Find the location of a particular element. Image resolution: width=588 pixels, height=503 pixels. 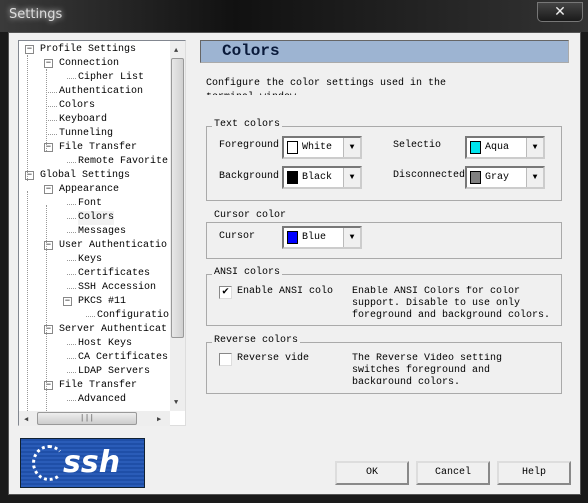

ansi-colors-legend: ANSI colors is located at coordinates (247, 273).